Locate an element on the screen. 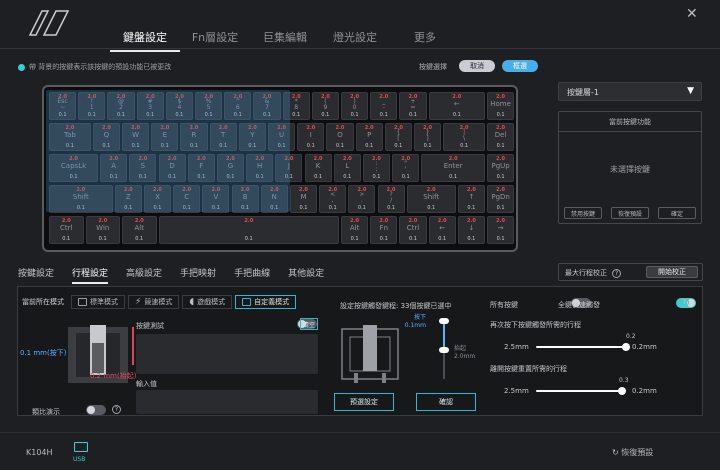 The width and height of the screenshot is (720, 470). key-1-0: 2.0 Tab 0.1 is located at coordinates (70, 137).